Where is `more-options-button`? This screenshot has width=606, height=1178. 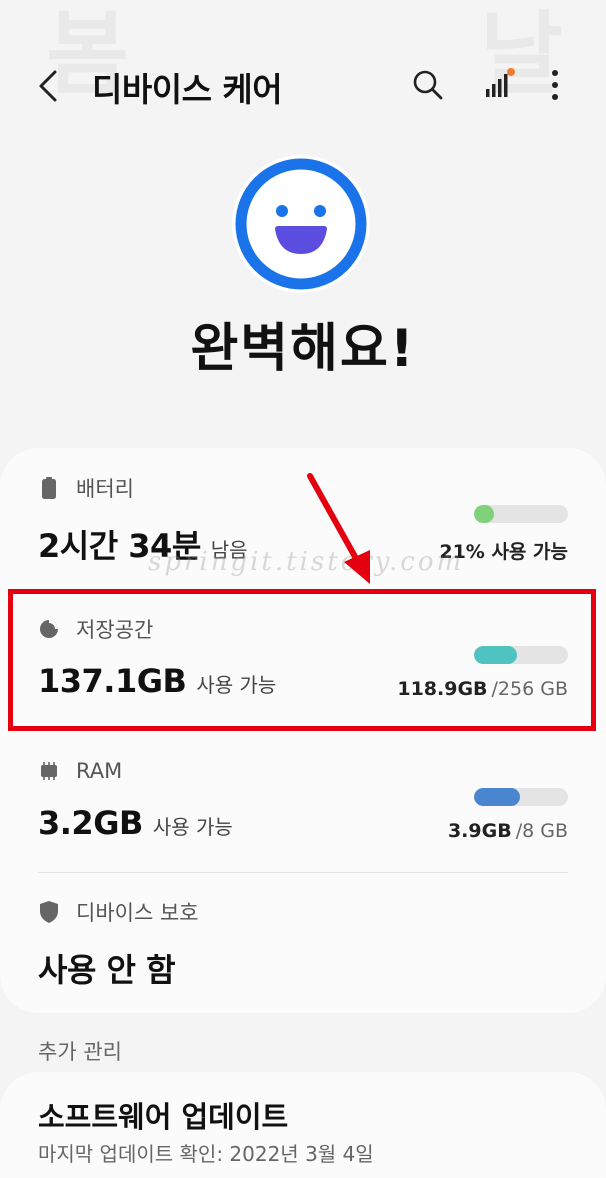 more-options-button is located at coordinates (555, 85).